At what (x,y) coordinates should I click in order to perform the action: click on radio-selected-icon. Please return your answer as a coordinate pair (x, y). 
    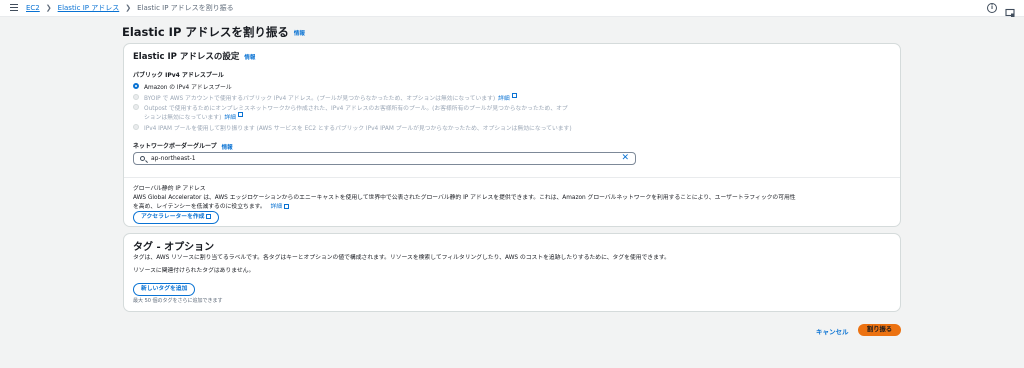
    Looking at the image, I should click on (136, 86).